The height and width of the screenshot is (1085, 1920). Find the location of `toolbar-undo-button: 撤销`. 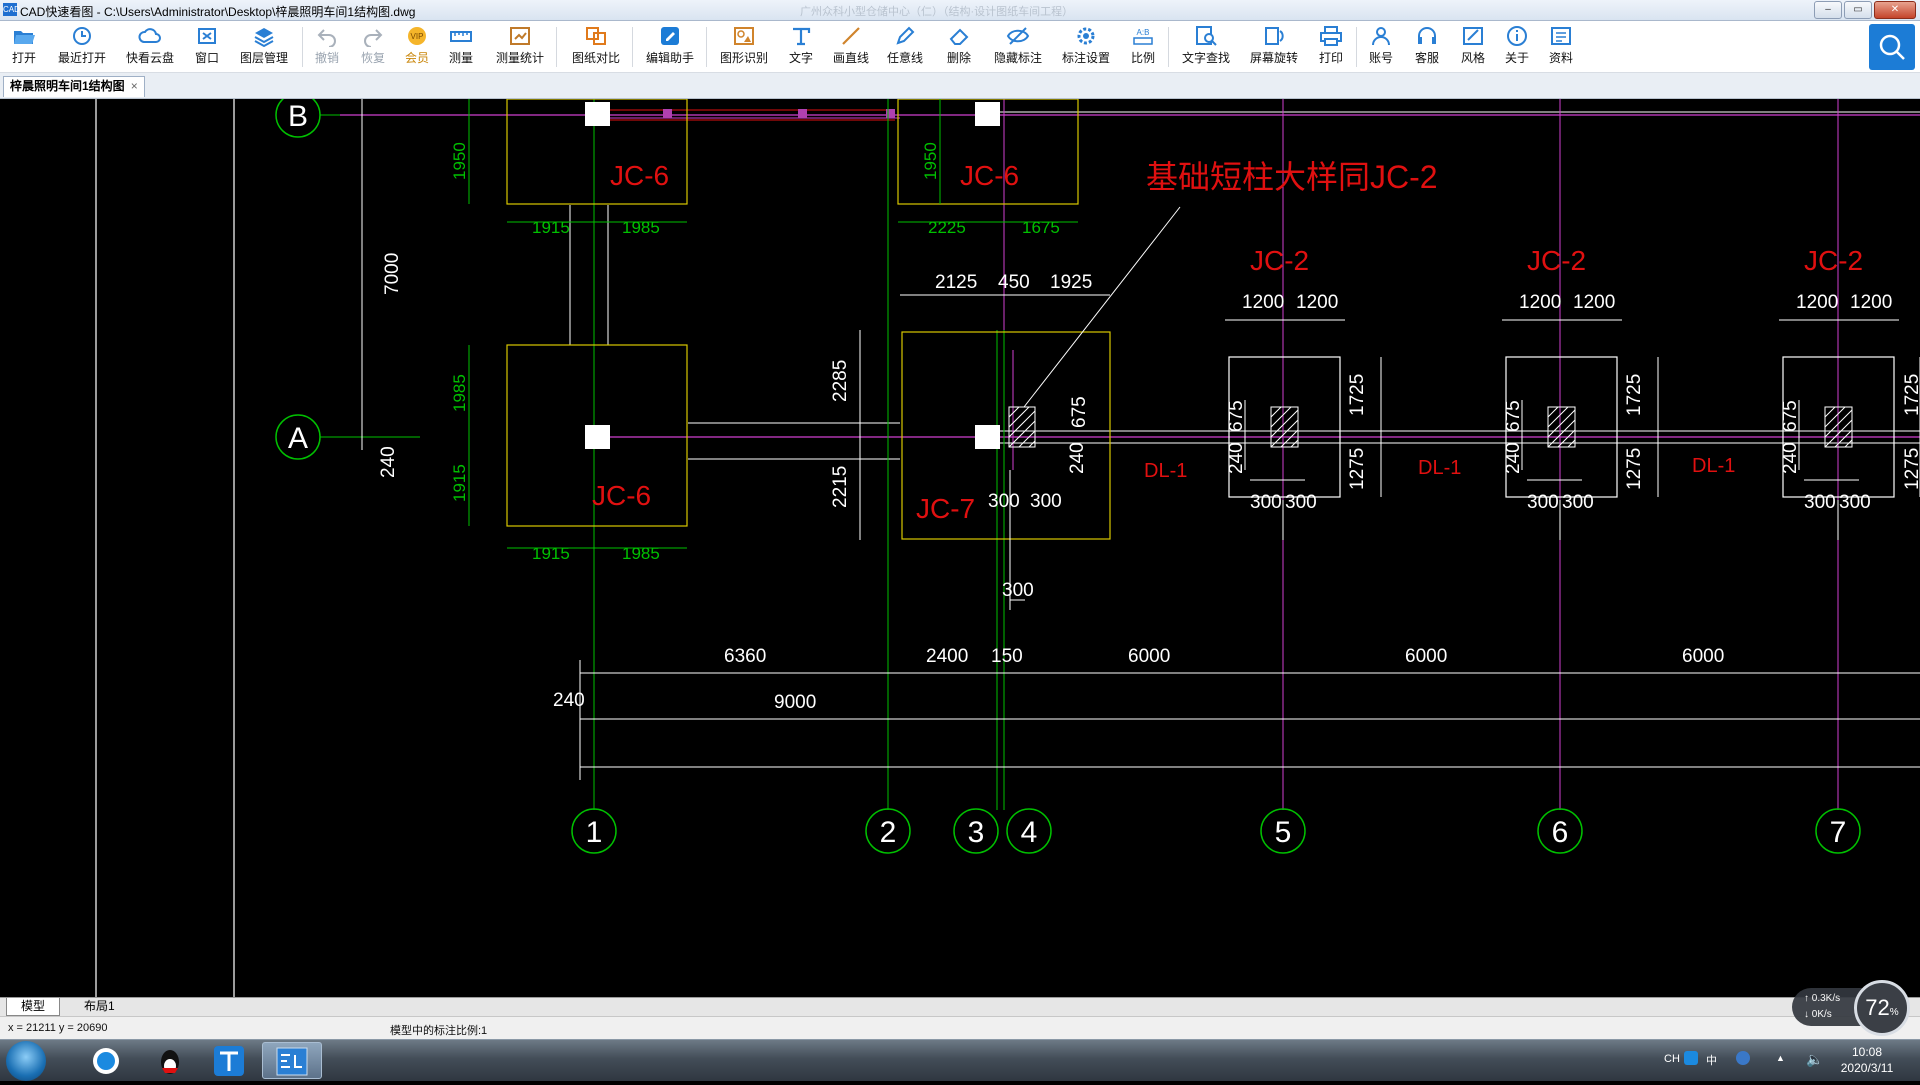

toolbar-undo-button: 撤销 is located at coordinates (327, 47).